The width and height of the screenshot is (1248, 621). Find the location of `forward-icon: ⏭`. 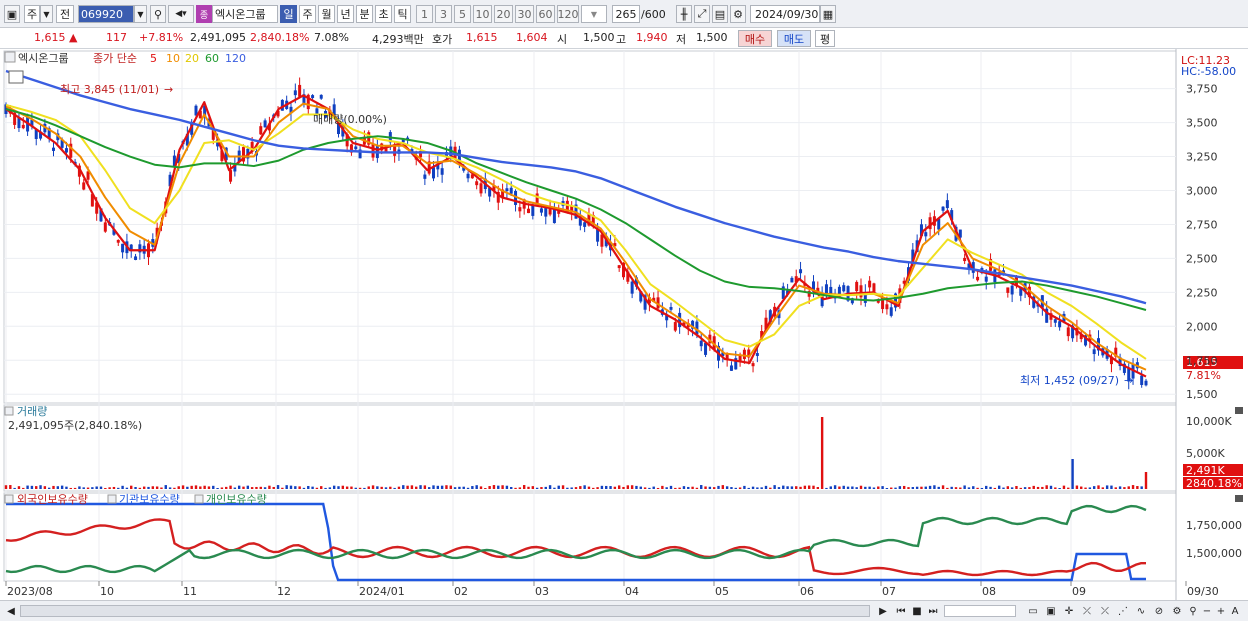

forward-icon: ⏭ is located at coordinates (933, 611).